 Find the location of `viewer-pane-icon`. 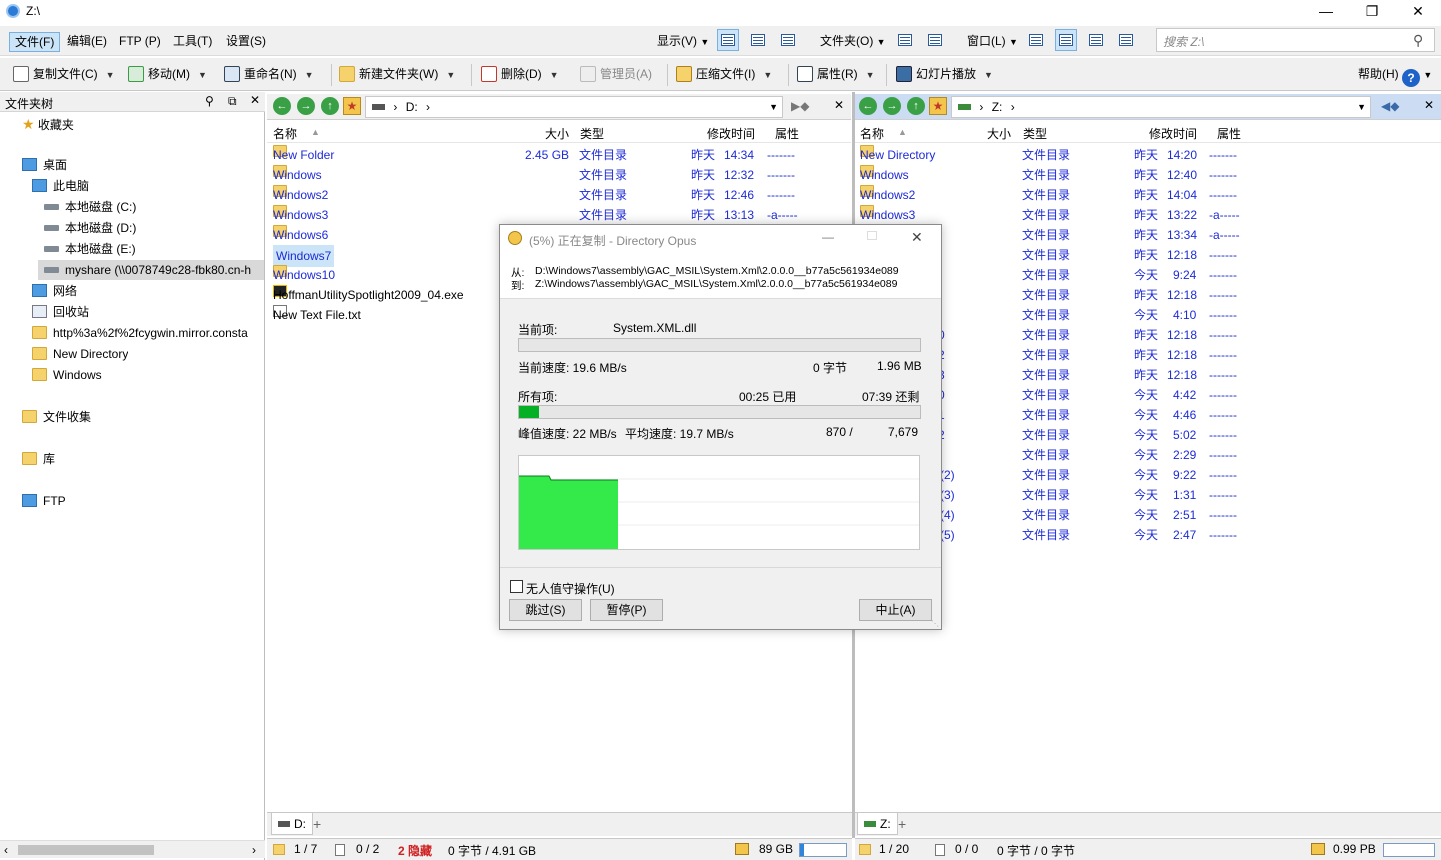

viewer-pane-icon is located at coordinates (1126, 40).